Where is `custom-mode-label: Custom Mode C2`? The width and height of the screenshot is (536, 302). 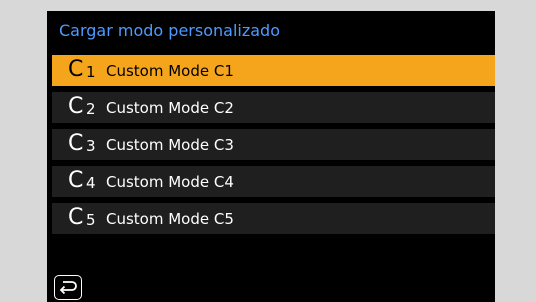 custom-mode-label: Custom Mode C2 is located at coordinates (170, 107).